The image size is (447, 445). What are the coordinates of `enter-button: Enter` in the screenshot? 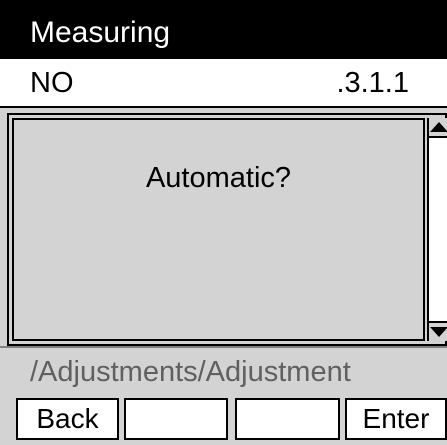 It's located at (396, 419).